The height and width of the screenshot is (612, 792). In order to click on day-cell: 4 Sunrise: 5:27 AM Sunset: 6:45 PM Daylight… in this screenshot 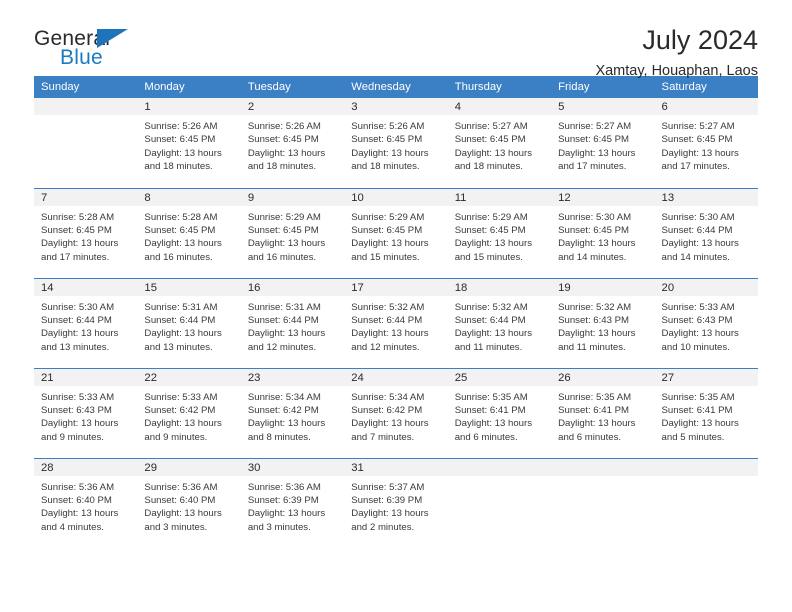, I will do `click(499, 143)`.